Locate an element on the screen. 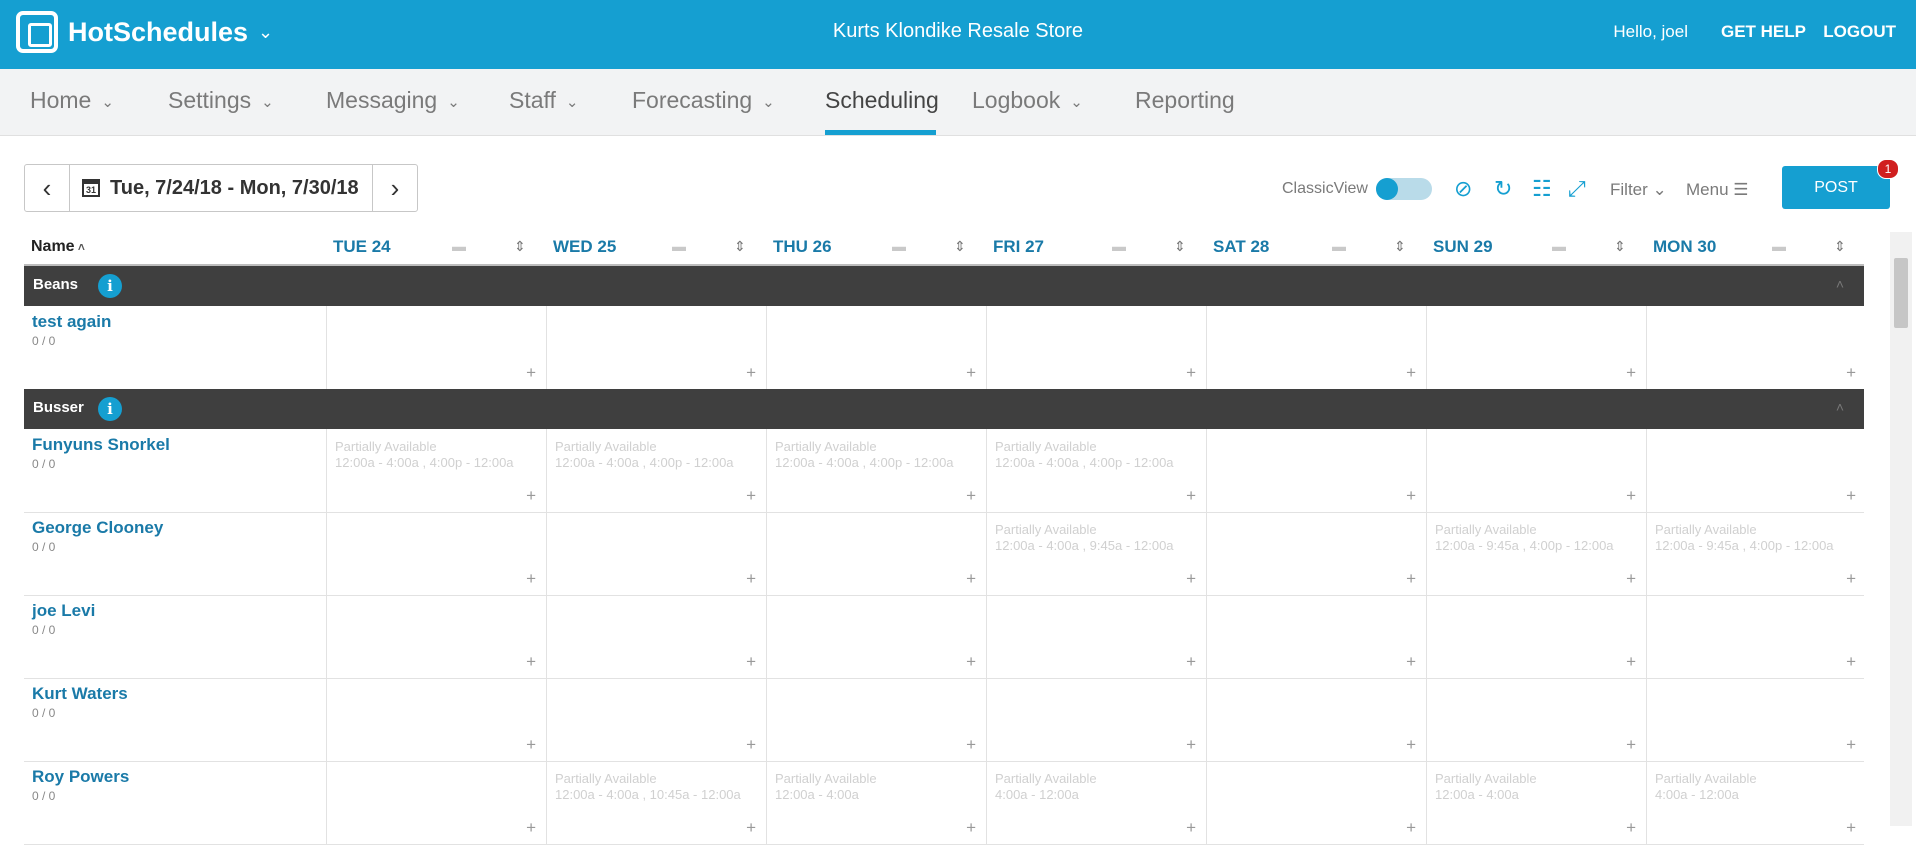 This screenshot has width=1916, height=845. group-header-beans: Beans i ˄ is located at coordinates (944, 286).